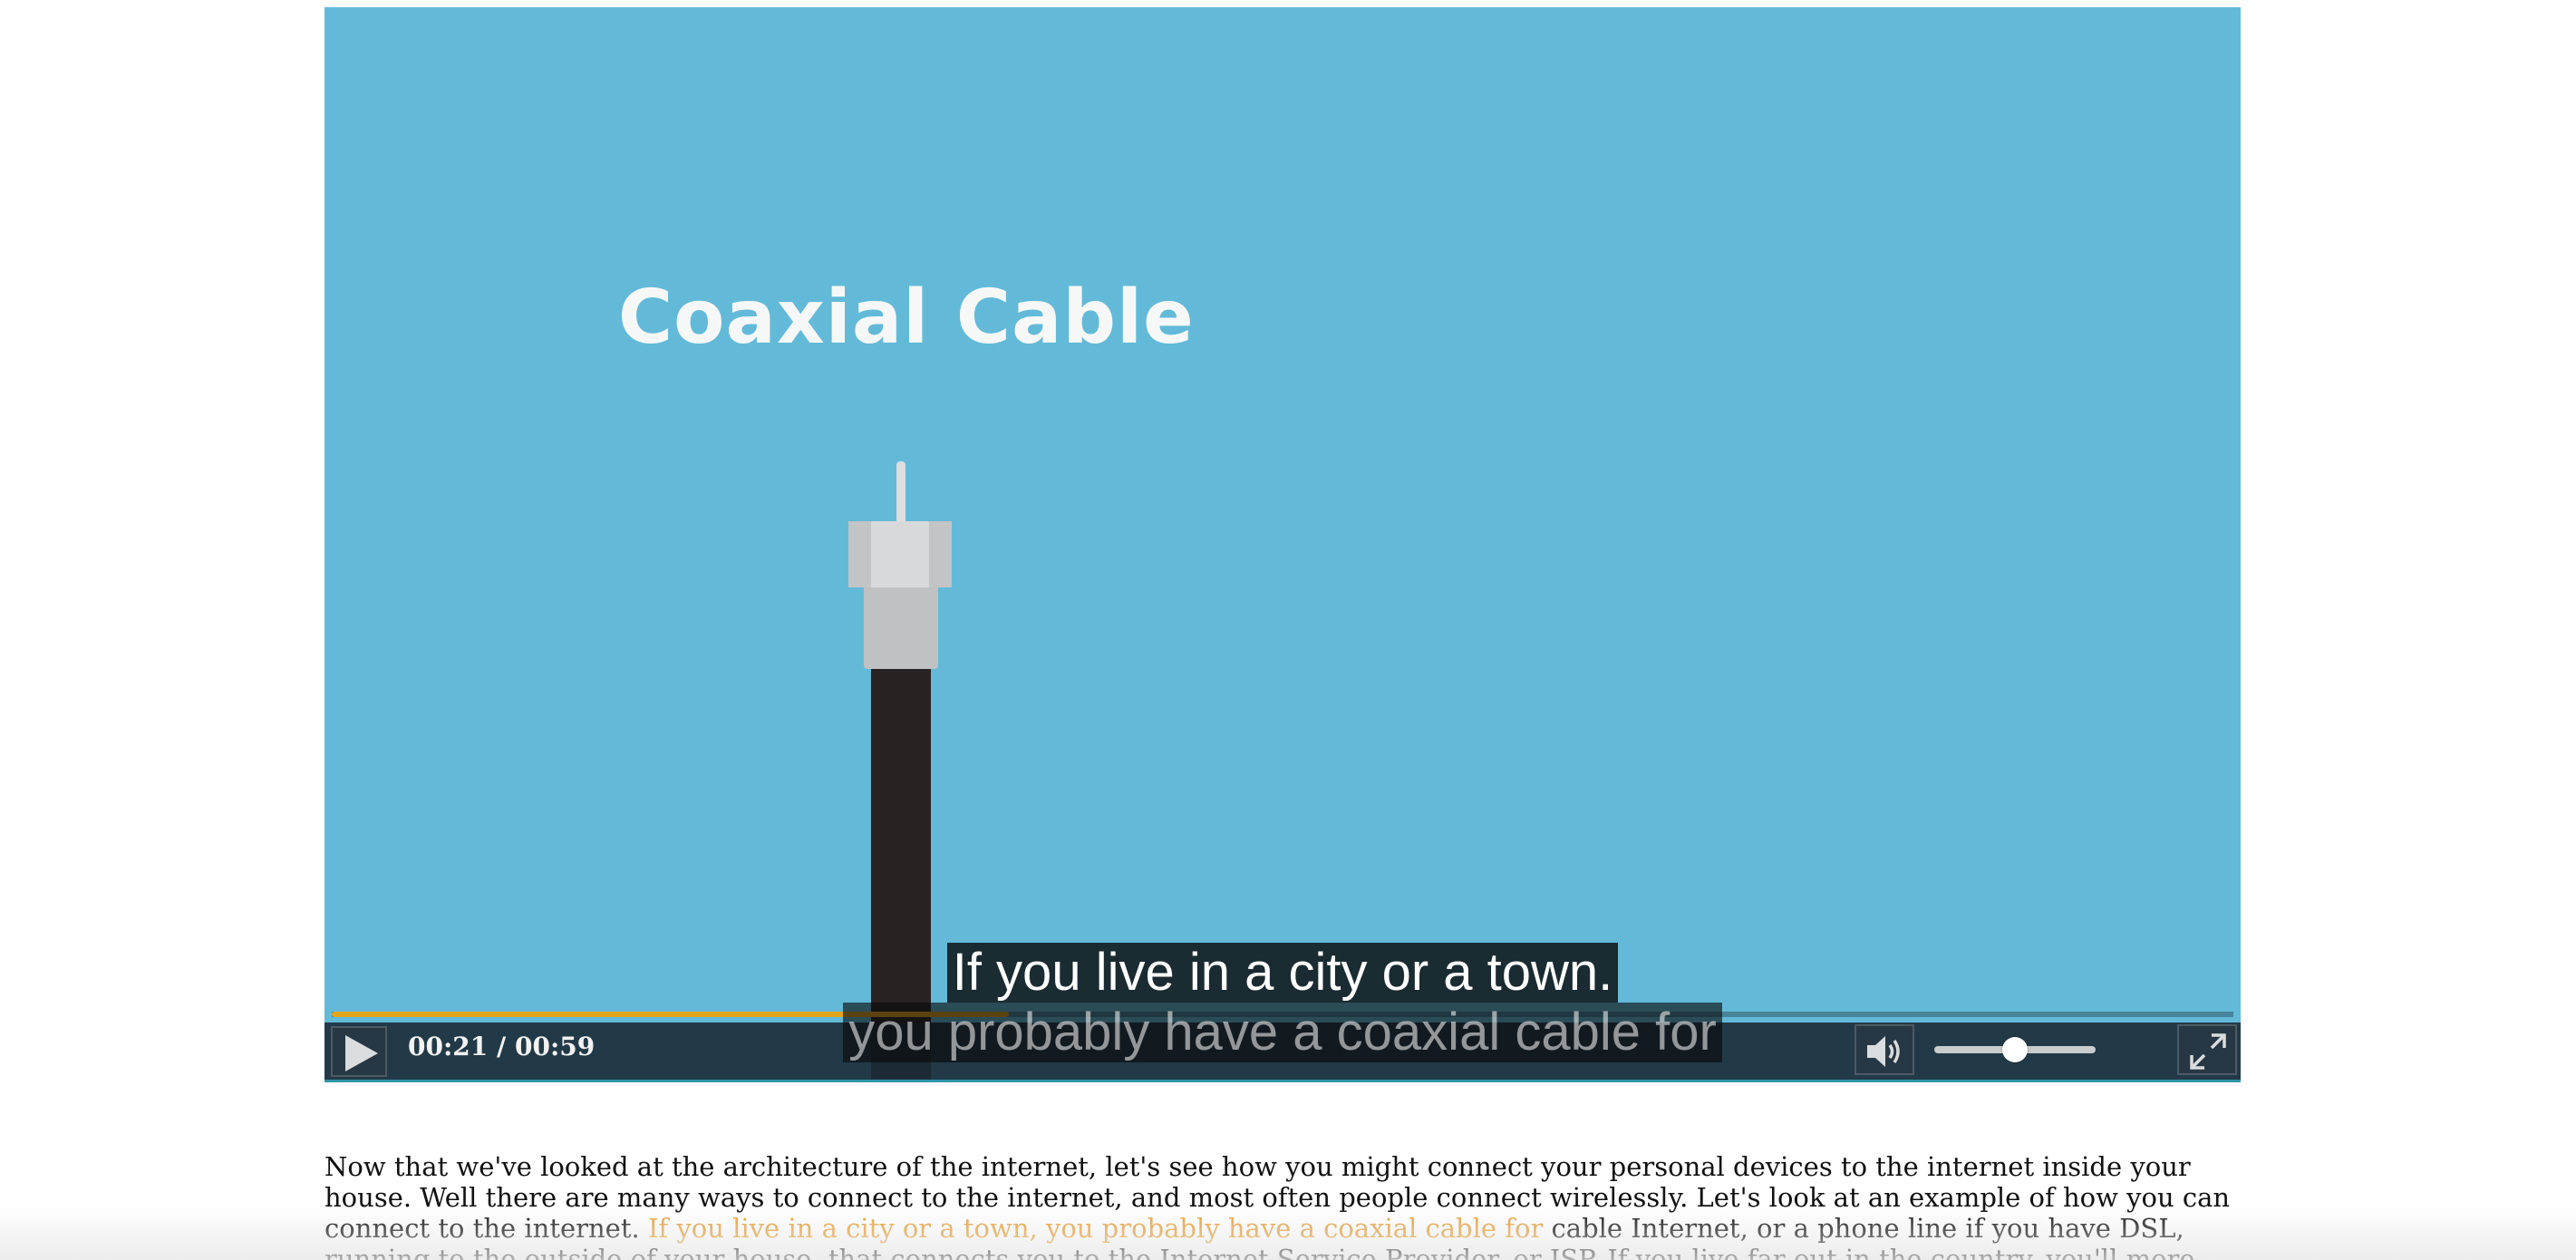  What do you see at coordinates (1282, 1032) in the screenshot?
I see `caption-line-2: you probably have a coaxial cable for` at bounding box center [1282, 1032].